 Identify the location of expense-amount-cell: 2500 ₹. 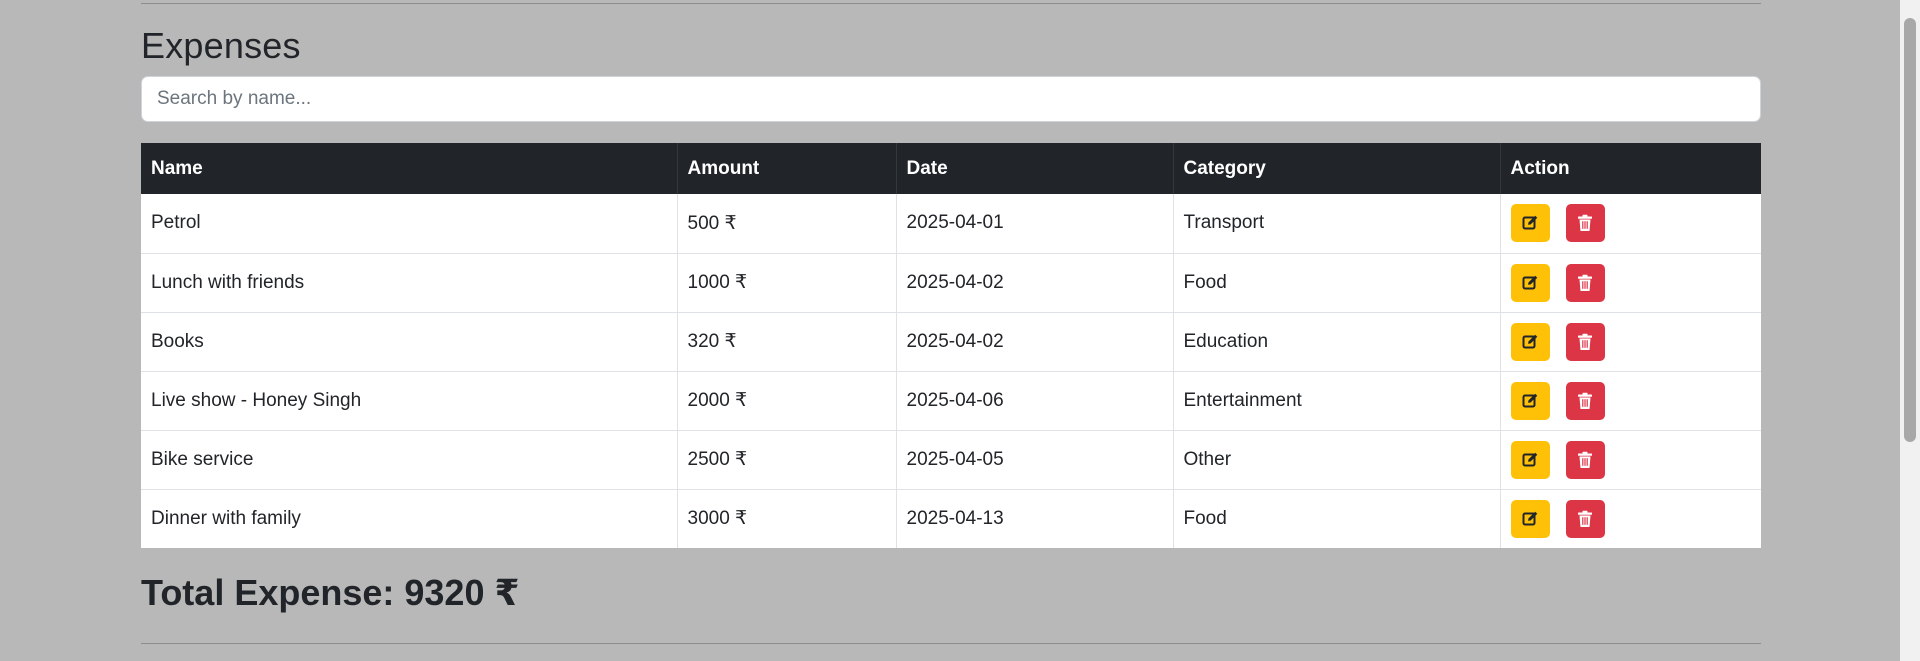
(787, 460).